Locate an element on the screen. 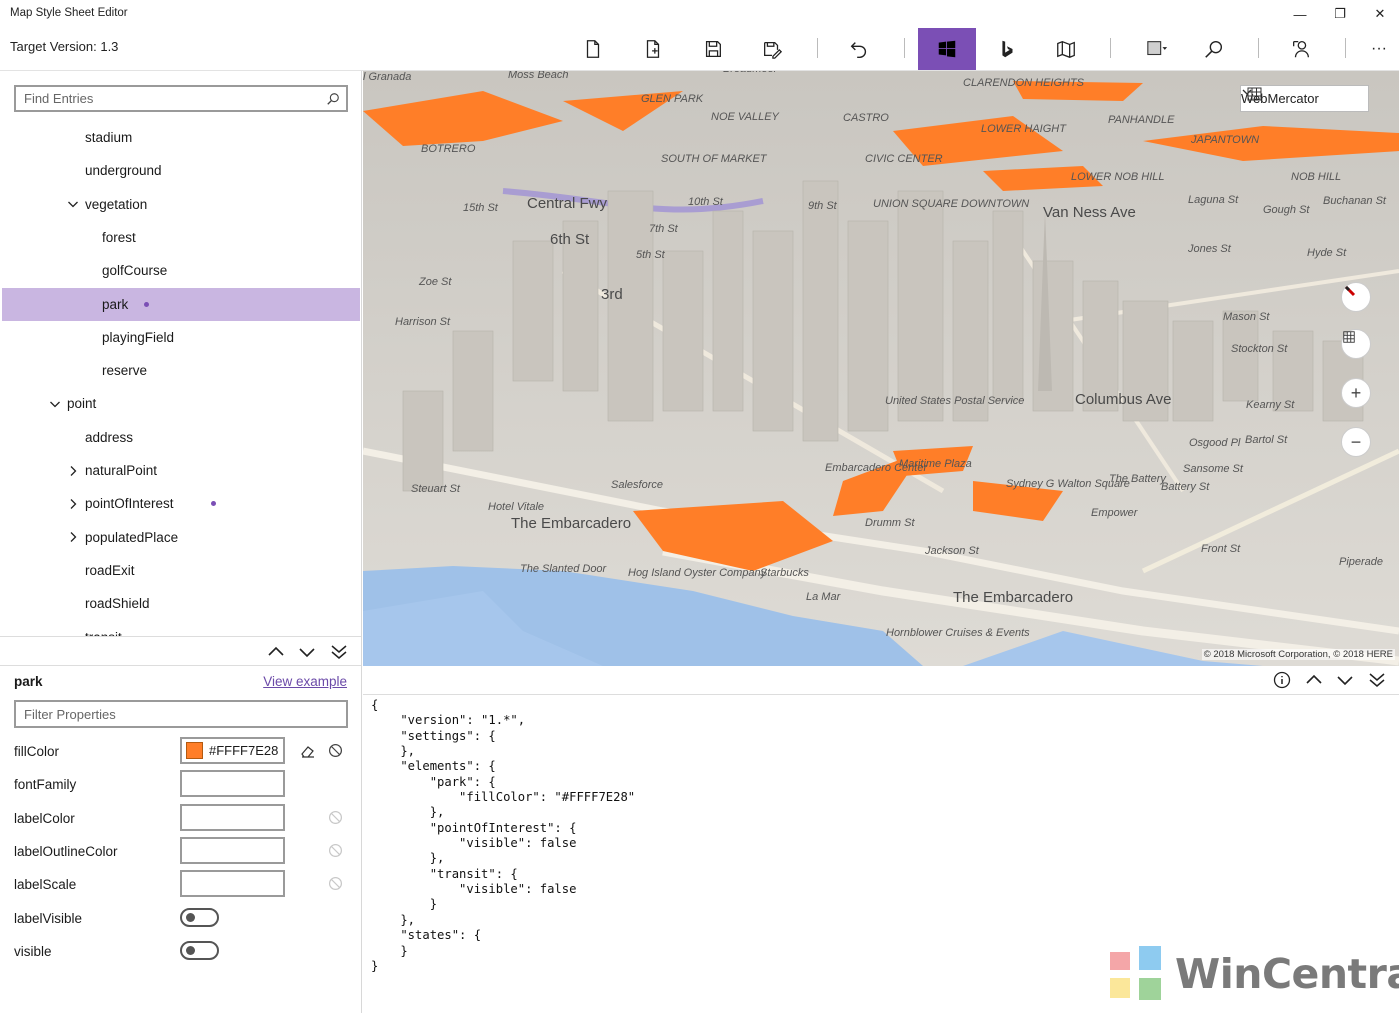 Image resolution: width=1399 pixels, height=1013 pixels. feedback-button is located at coordinates (1301, 49).